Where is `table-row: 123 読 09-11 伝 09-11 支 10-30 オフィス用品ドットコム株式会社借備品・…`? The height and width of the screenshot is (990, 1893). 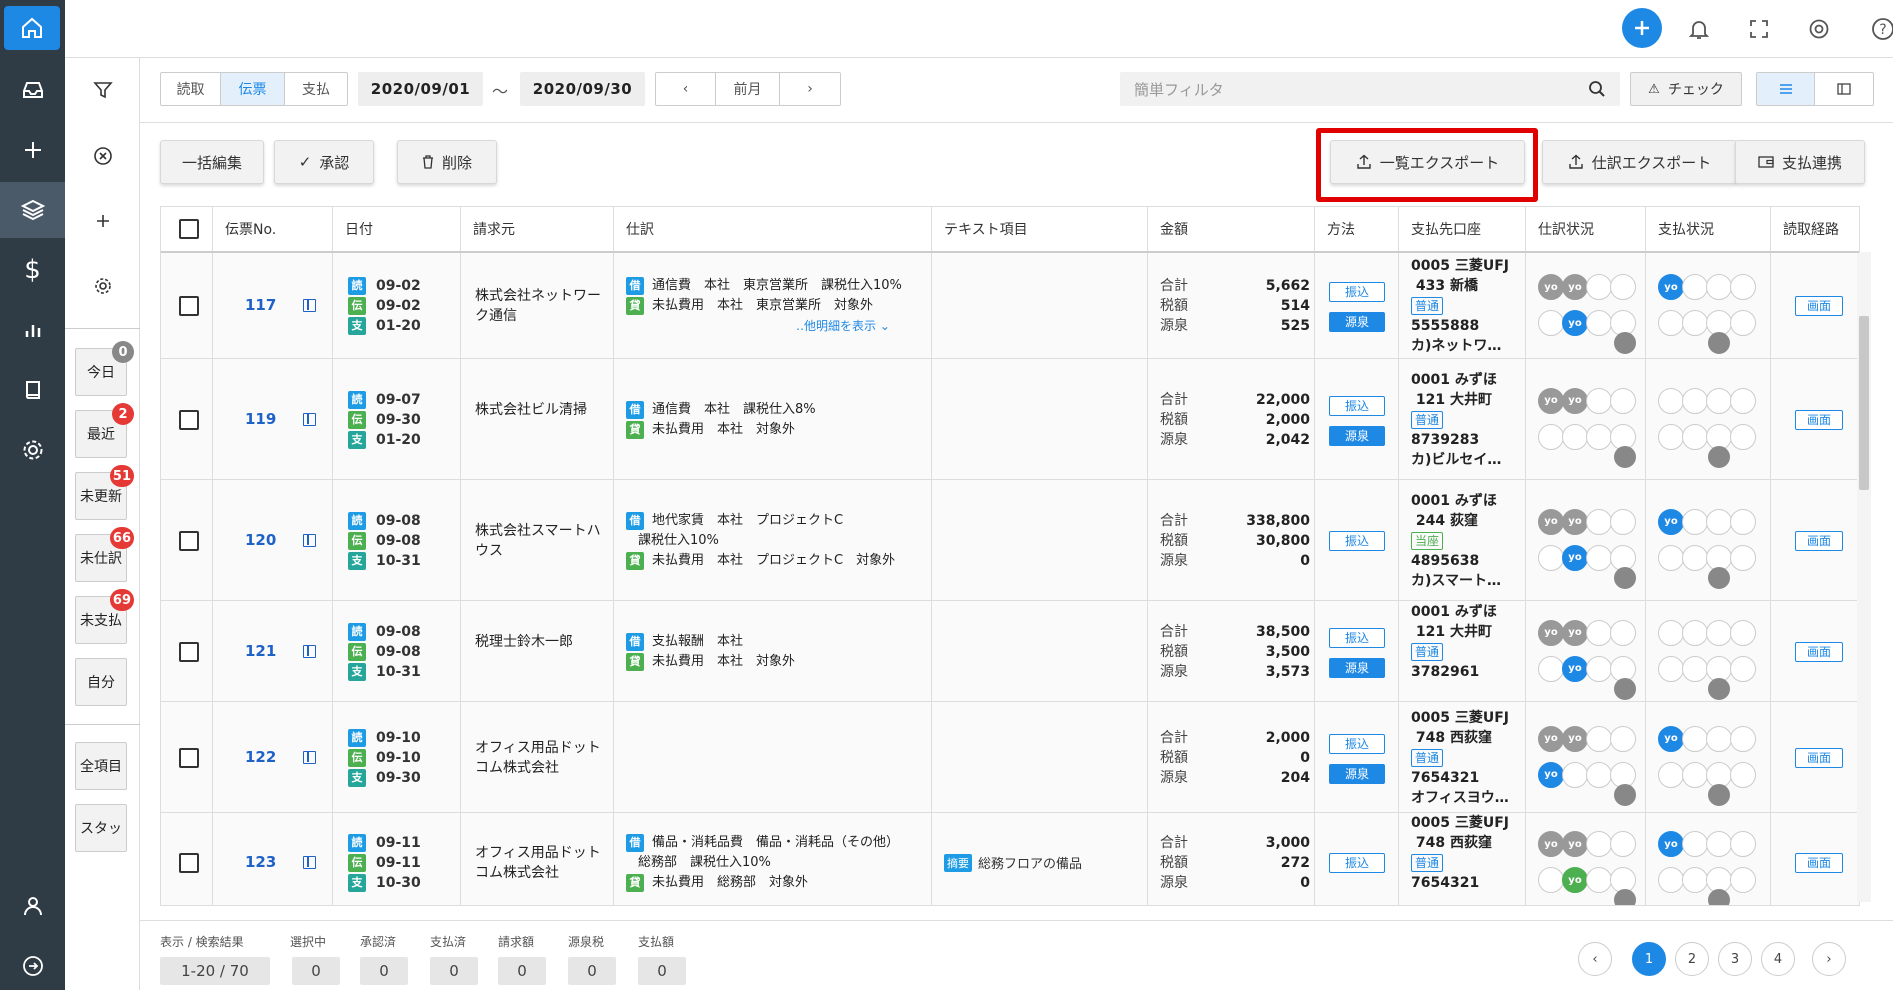
table-row: 123 読 09-11 伝 09-11 支 10-30 オフィス用品ドットコム株式会社借備品・… is located at coordinates (1010, 859).